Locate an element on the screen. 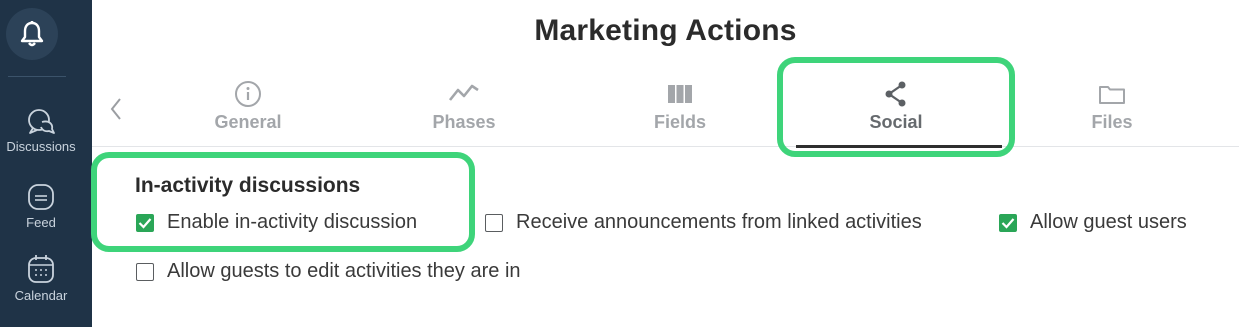 The height and width of the screenshot is (327, 1239). allow-guest-users-option: Allow guest users is located at coordinates (1093, 222).